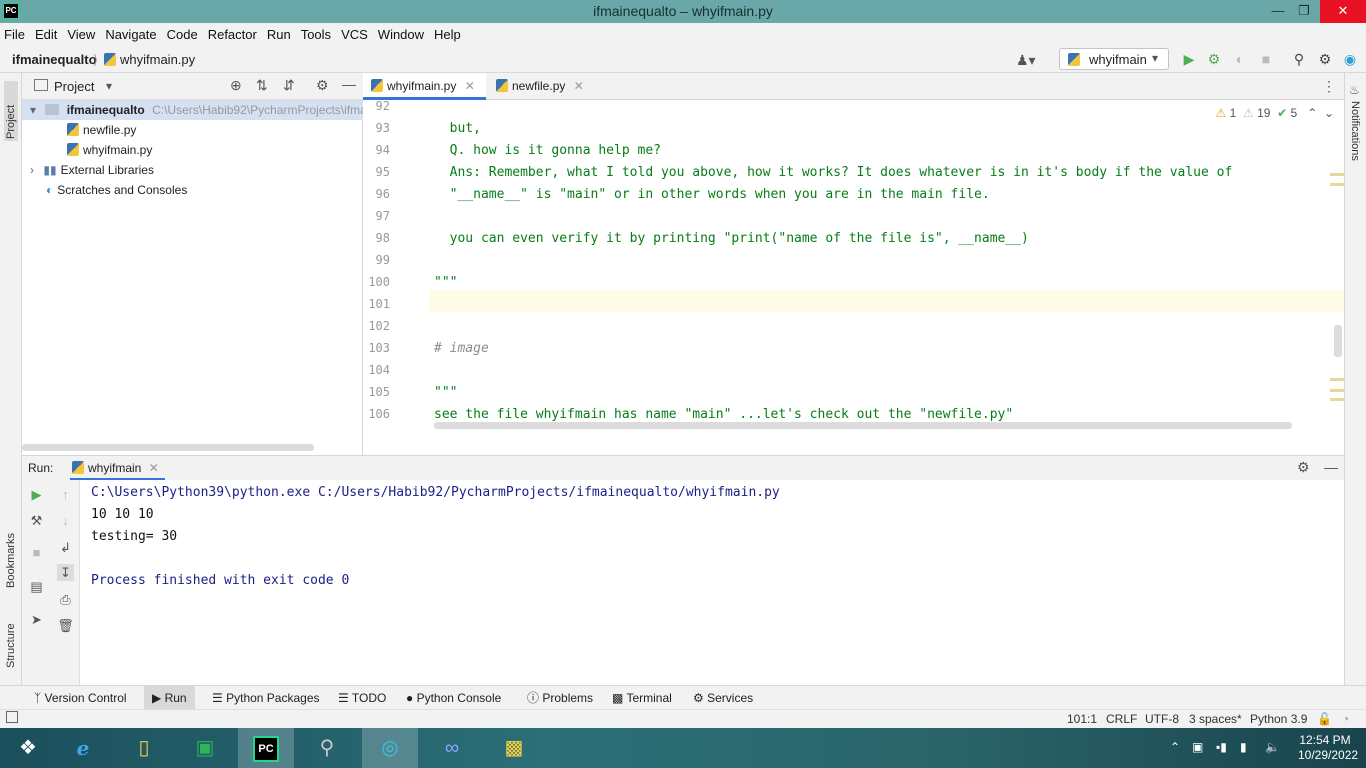 Image resolution: width=1366 pixels, height=768 pixels. I want to click on project-panel-title: Project, so click(74, 86).